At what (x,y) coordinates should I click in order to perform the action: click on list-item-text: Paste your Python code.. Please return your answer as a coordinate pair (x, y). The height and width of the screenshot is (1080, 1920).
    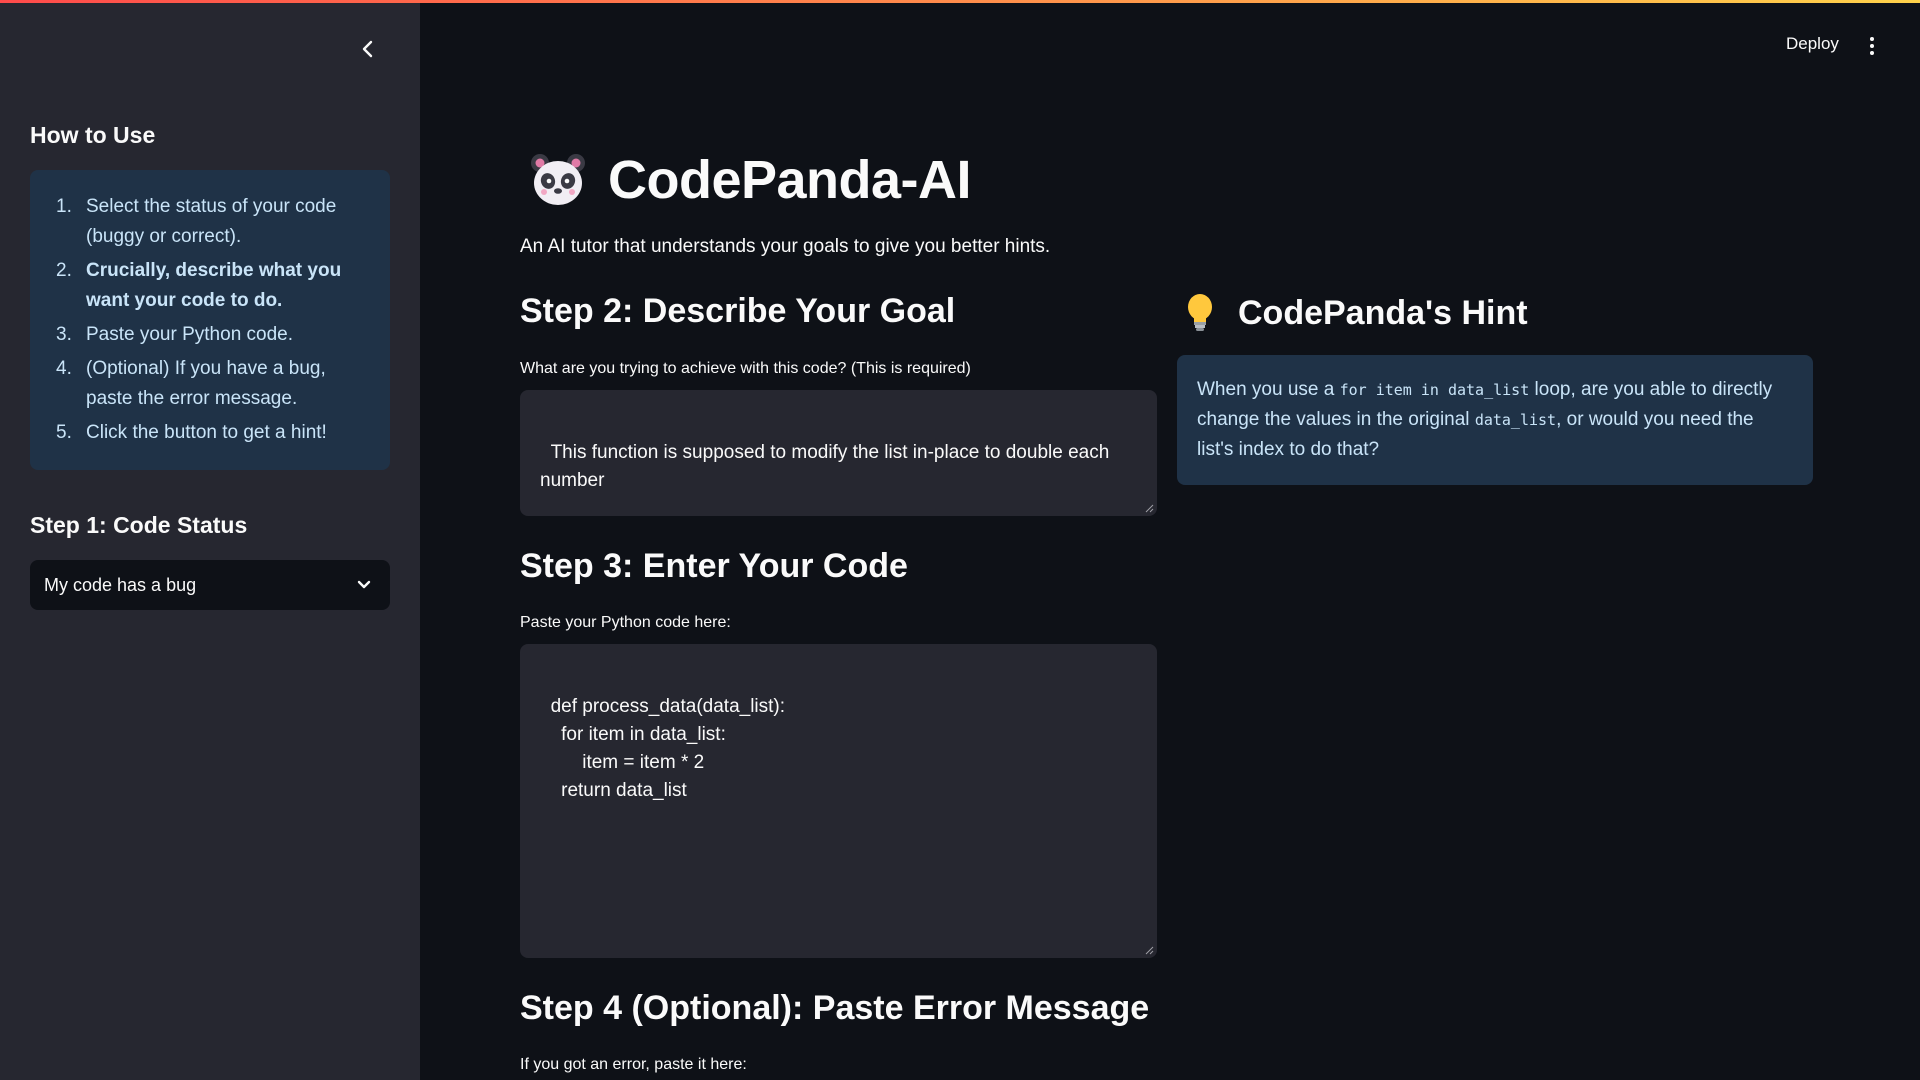
    Looking at the image, I should click on (190, 334).